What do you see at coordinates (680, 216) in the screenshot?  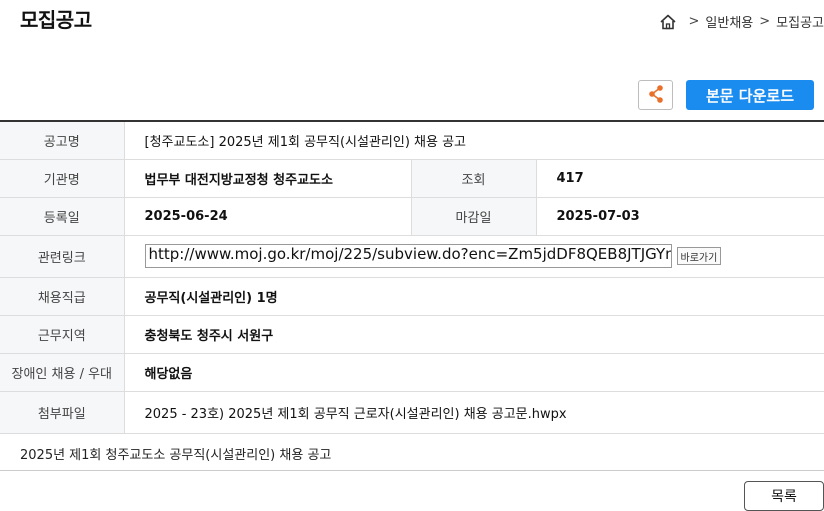 I see `deadline-value: 2025-07-03` at bounding box center [680, 216].